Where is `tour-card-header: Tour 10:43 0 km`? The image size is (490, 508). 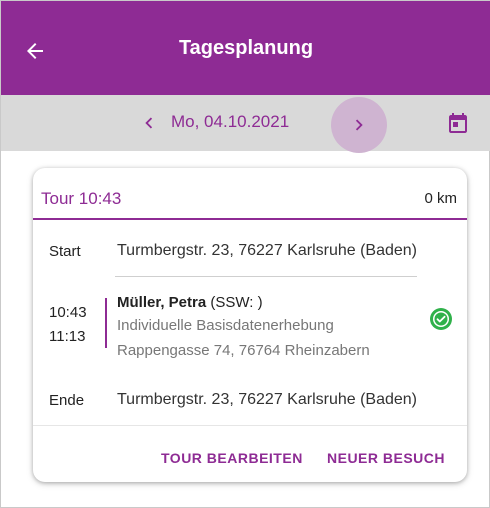 tour-card-header: Tour 10:43 0 km is located at coordinates (250, 194).